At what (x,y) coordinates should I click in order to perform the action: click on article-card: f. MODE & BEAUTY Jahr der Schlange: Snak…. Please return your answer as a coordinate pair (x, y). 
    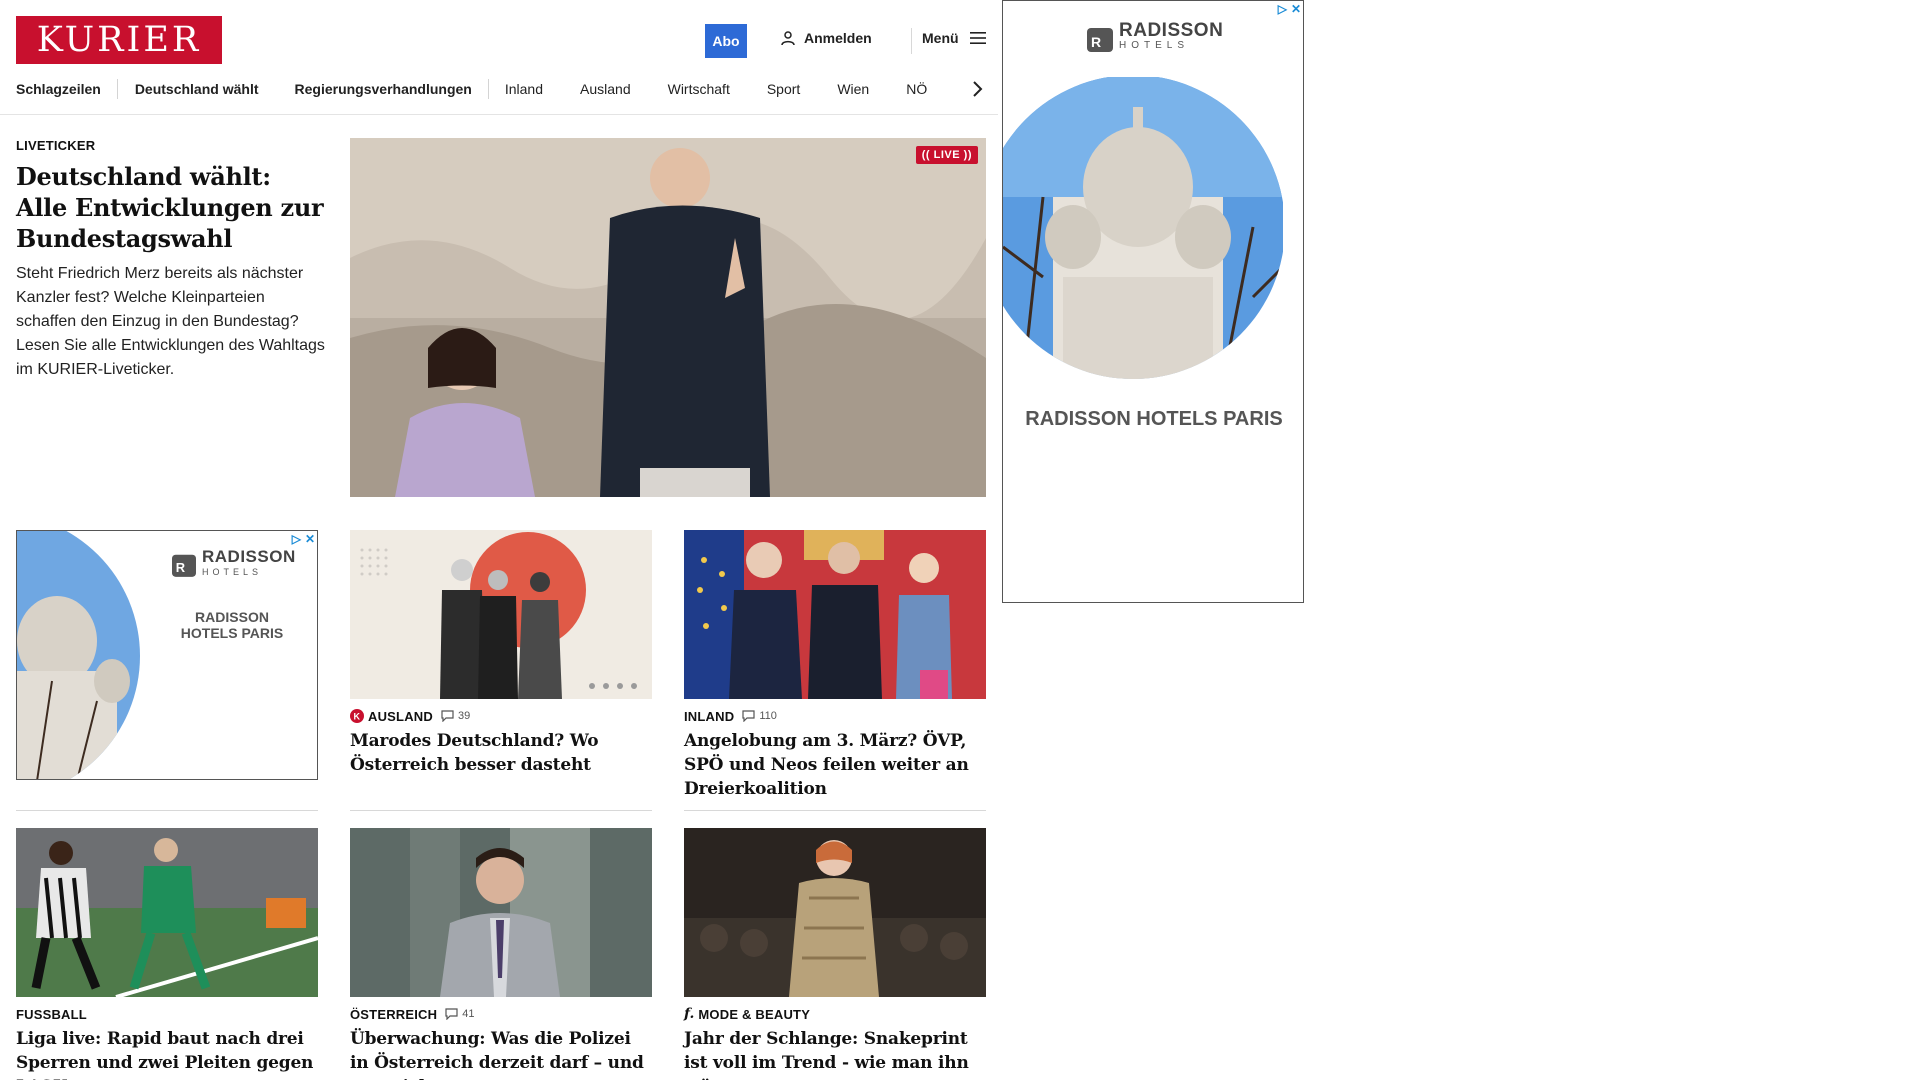
    Looking at the image, I should click on (835, 954).